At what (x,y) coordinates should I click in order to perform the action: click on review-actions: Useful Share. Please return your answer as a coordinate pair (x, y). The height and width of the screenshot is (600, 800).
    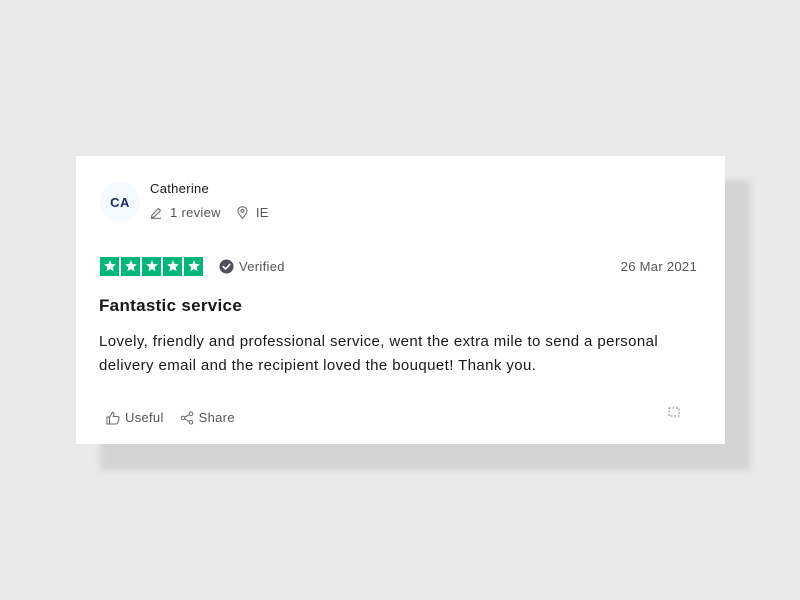
    Looking at the image, I should click on (178, 417).